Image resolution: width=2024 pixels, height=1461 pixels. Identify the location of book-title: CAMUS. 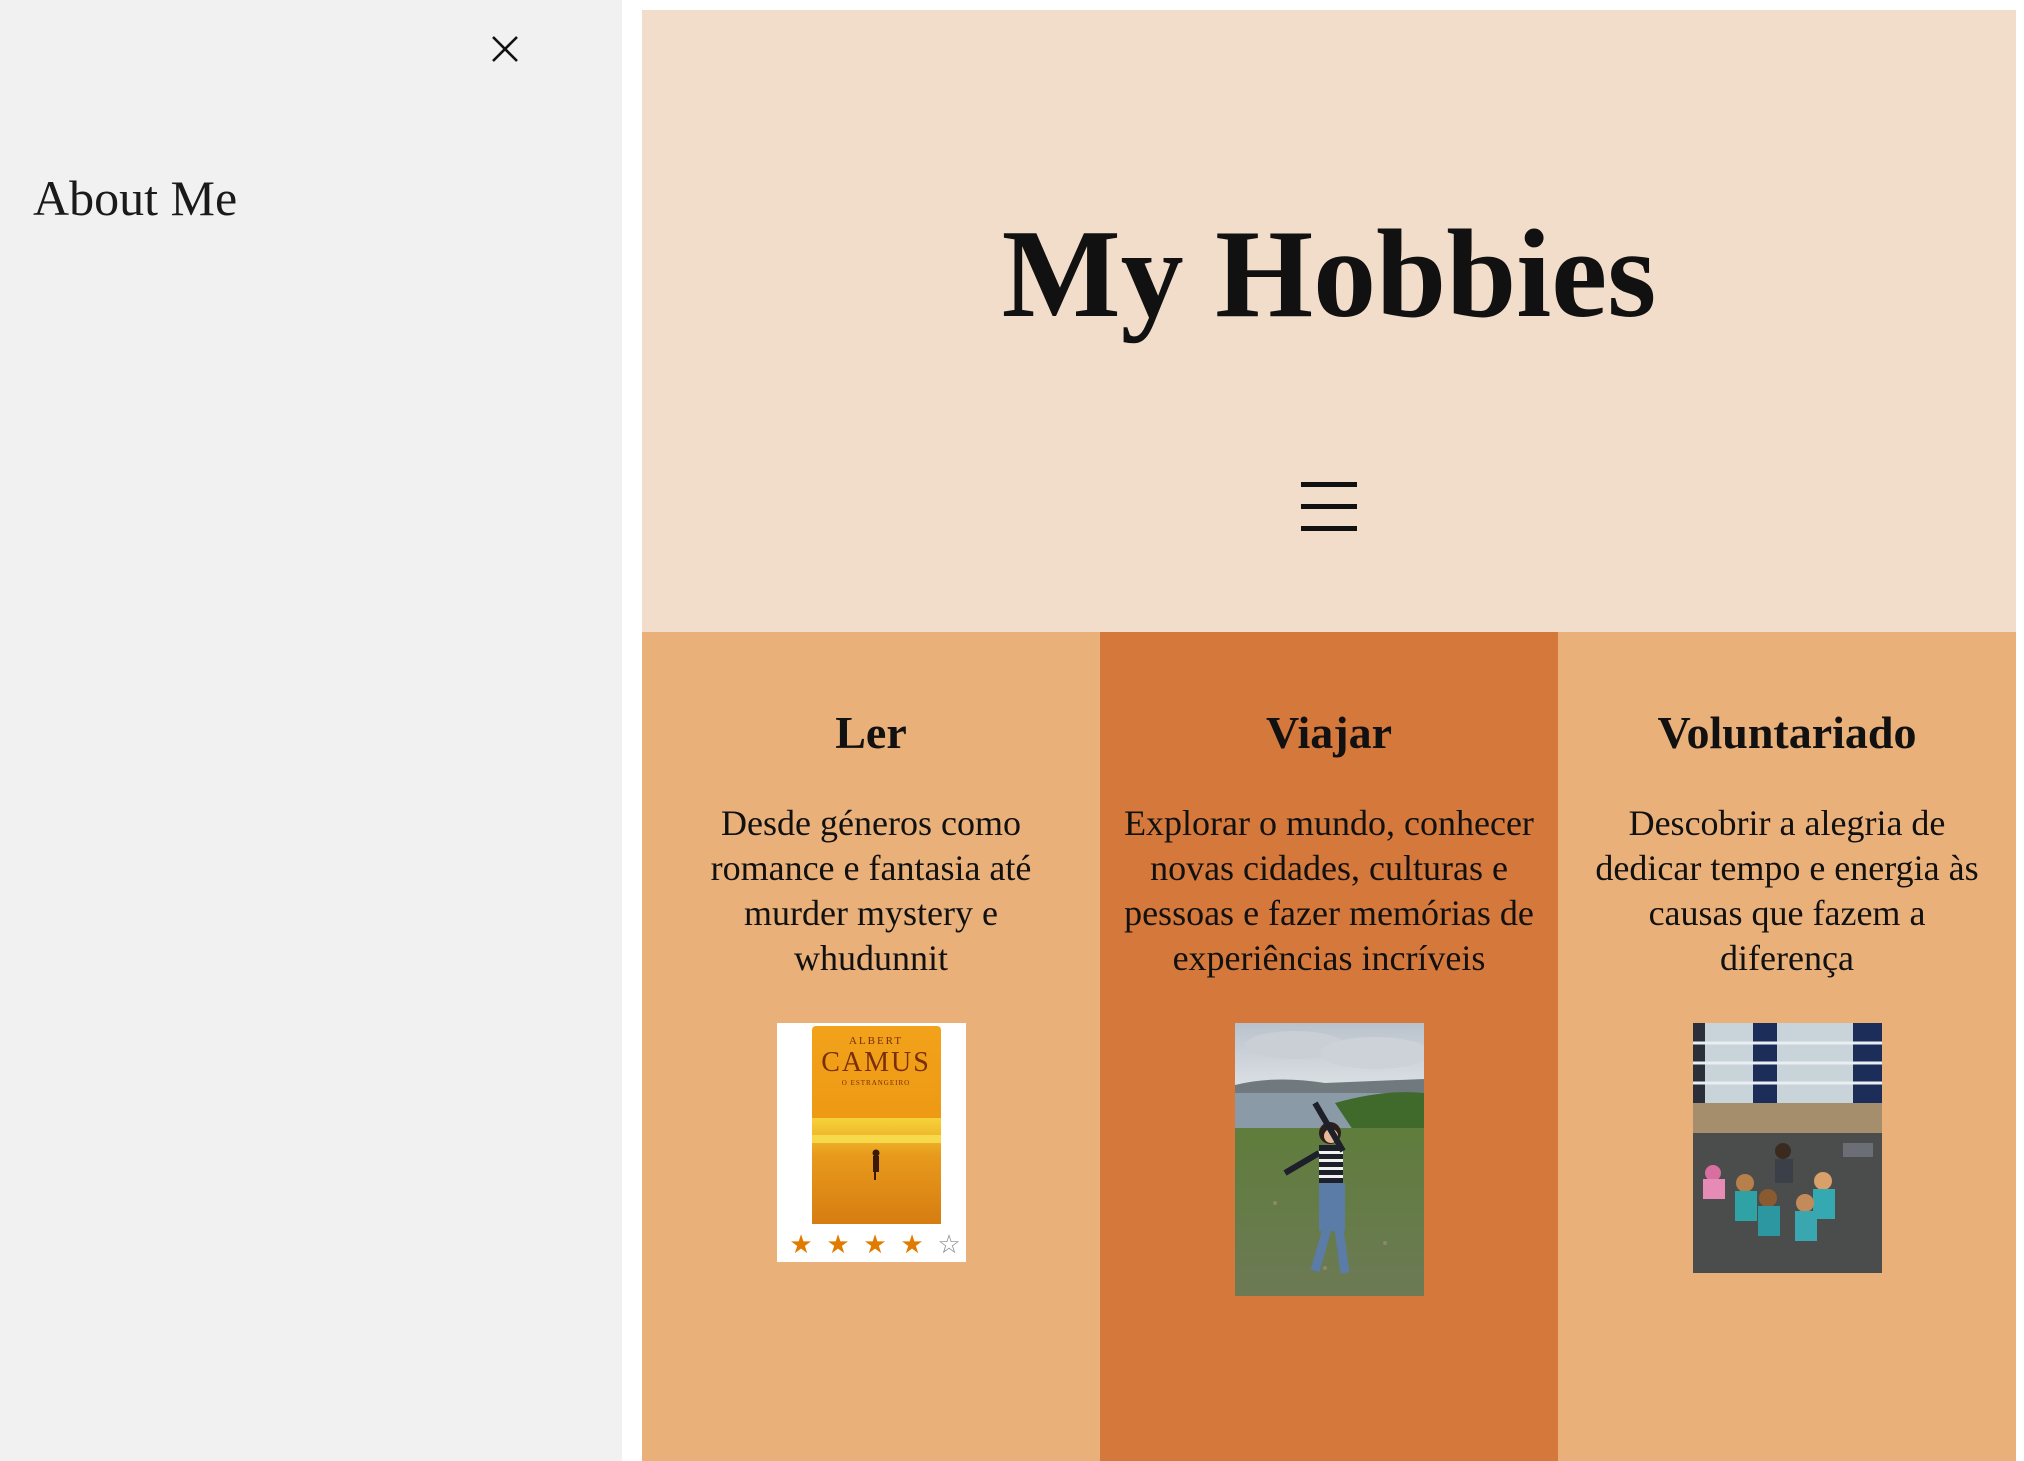
(876, 1062).